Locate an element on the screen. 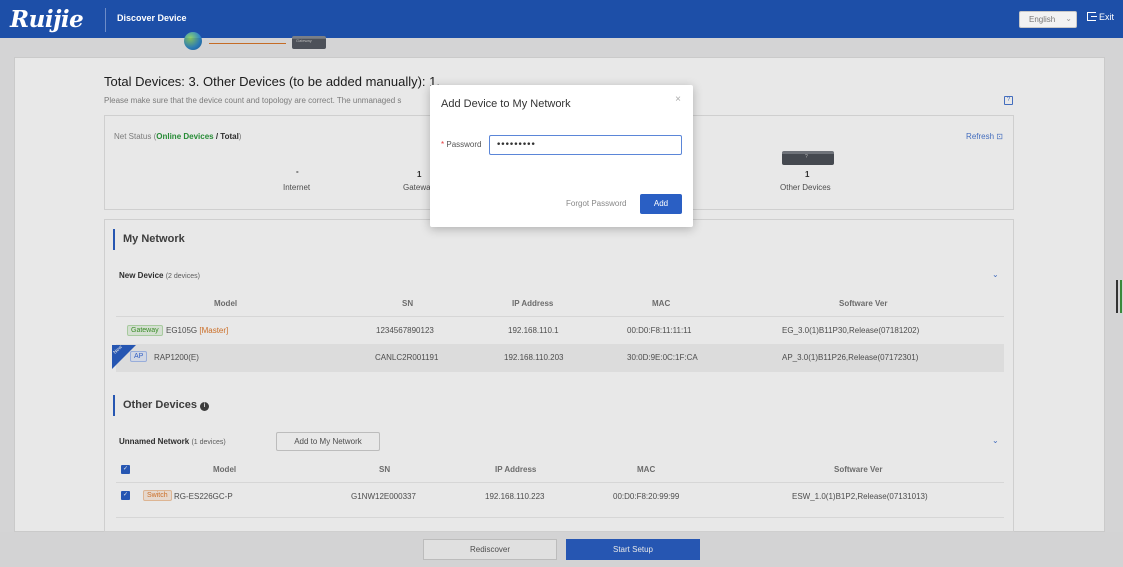  top-bar: Ruijie Discover Device English ⌄ Exit is located at coordinates (561, 19).